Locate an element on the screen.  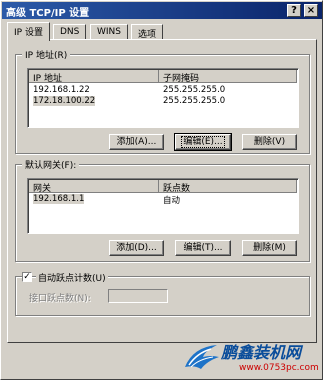
watermark-url: www.0753pc.com is located at coordinates (279, 368).